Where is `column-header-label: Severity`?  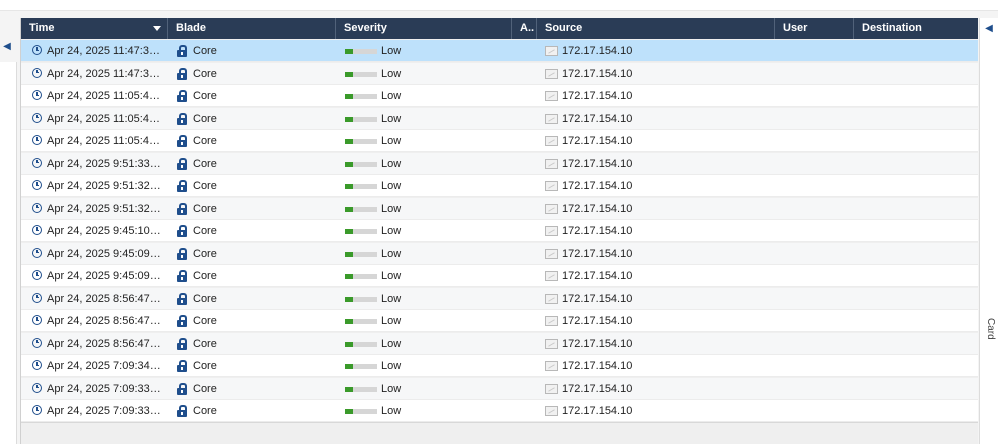
column-header-label: Severity is located at coordinates (365, 28).